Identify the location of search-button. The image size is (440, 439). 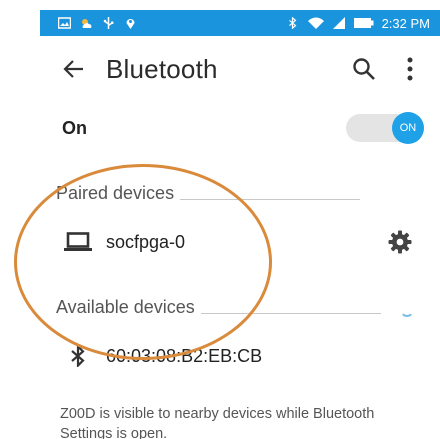
(364, 69).